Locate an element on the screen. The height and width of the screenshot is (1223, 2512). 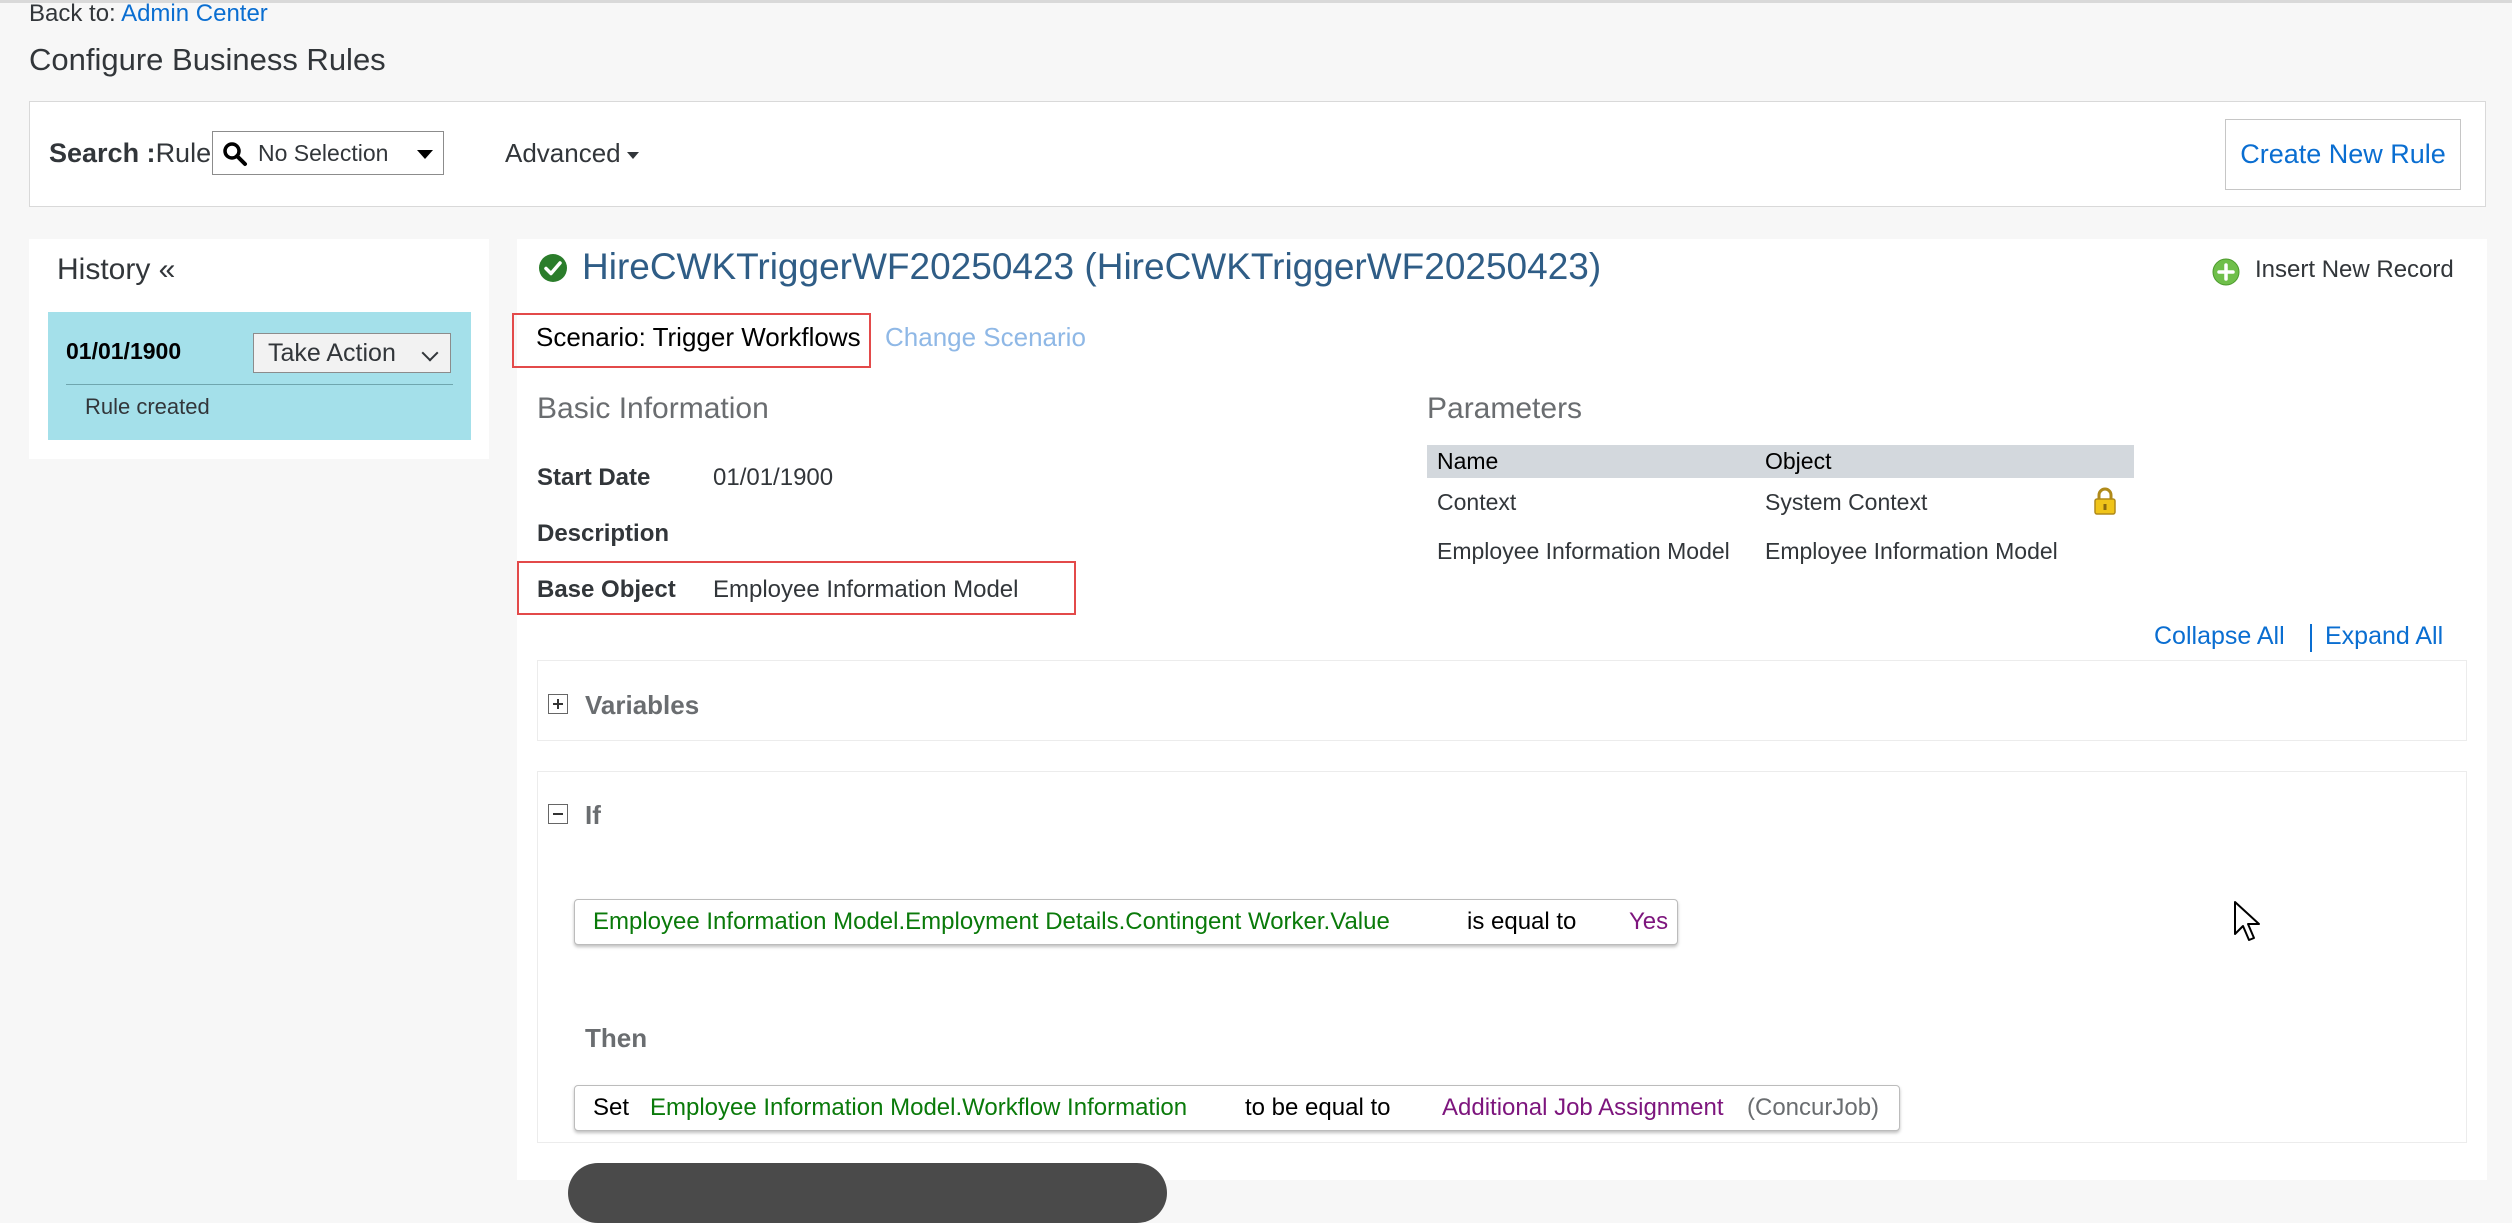
history-divider is located at coordinates (259, 384).